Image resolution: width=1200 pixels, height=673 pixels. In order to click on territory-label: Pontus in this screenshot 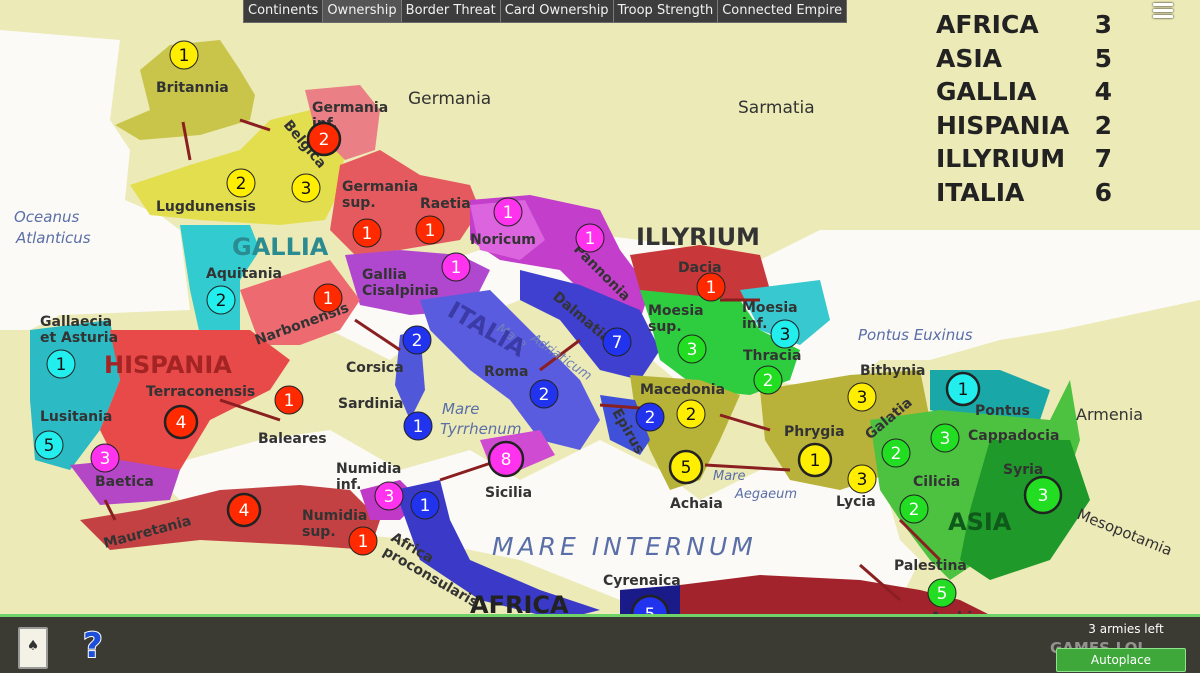, I will do `click(1002, 411)`.